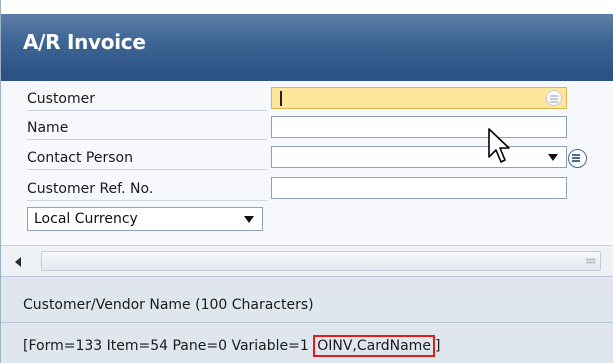 The image size is (613, 363). I want to click on scroll-left-icon, so click(19, 262).